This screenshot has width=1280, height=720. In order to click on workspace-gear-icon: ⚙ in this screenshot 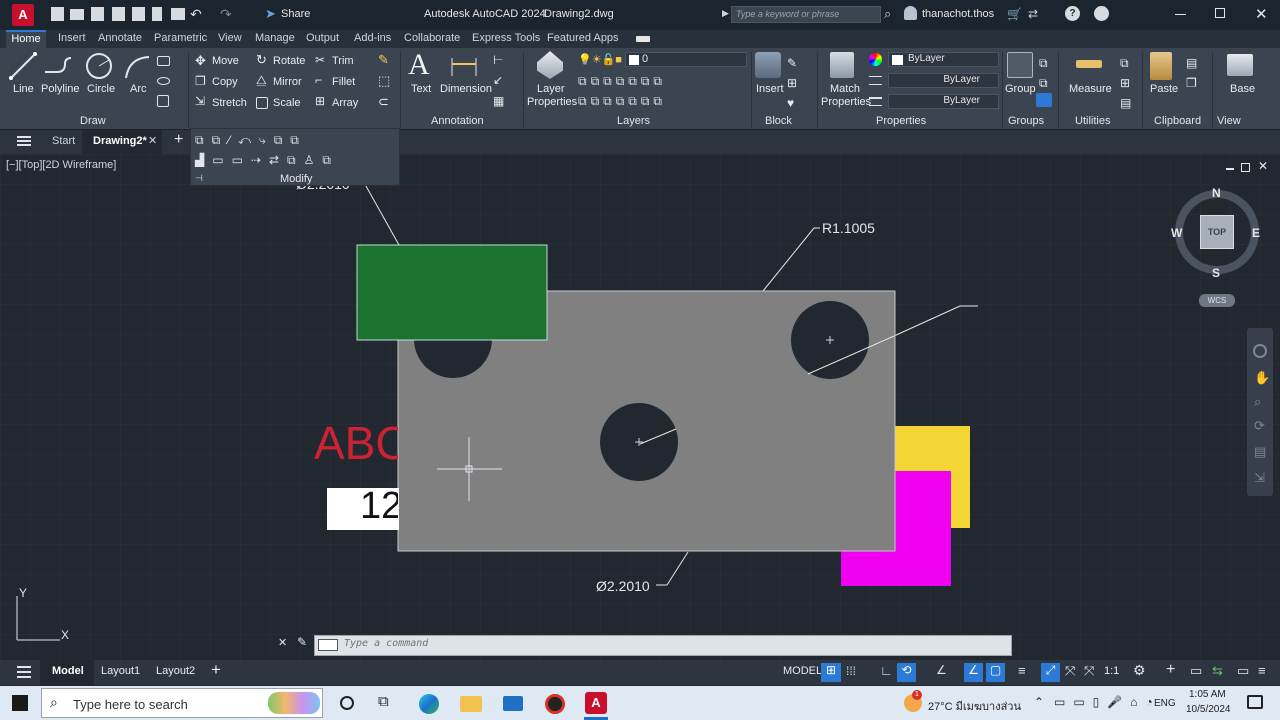, I will do `click(1139, 670)`.